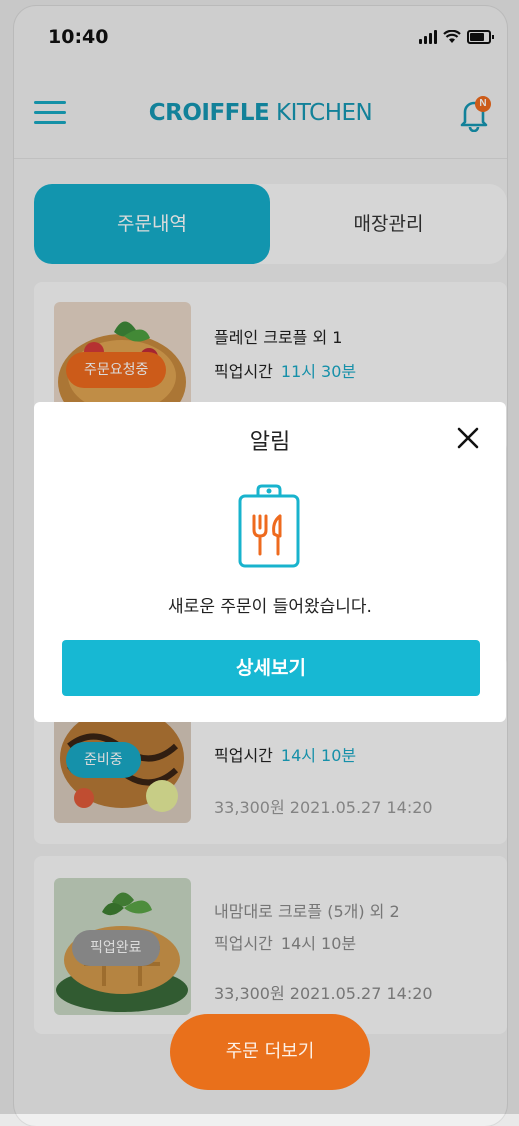 This screenshot has height=1126, width=519. I want to click on load-more-orders-button: 주문 더보기, so click(270, 1052).